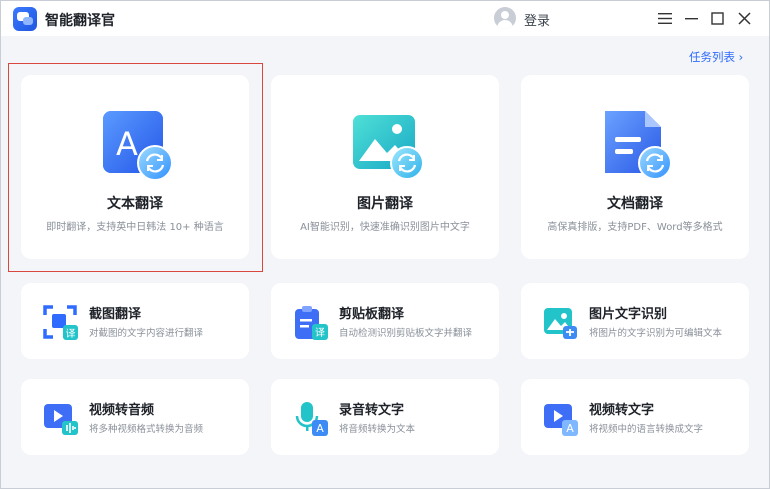 The height and width of the screenshot is (489, 770). I want to click on card-title: 截图翻译, so click(115, 314).